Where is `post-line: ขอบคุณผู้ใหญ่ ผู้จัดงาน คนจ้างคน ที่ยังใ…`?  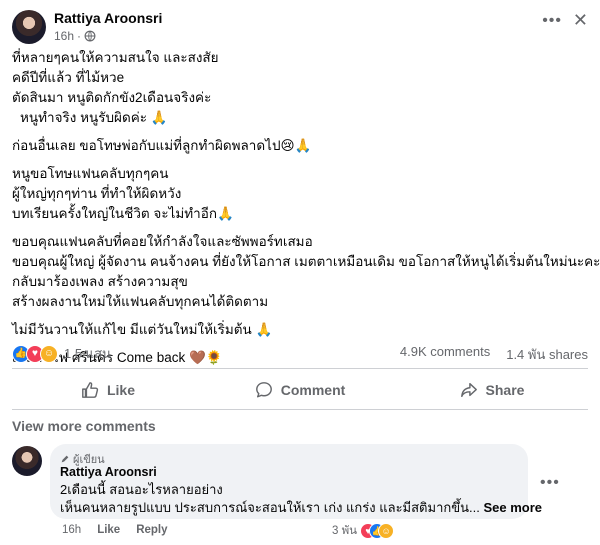 post-line: ขอบคุณผู้ใหญ่ ผู้จัดงาน คนจ้างคน ที่ยังใ… is located at coordinates (306, 261).